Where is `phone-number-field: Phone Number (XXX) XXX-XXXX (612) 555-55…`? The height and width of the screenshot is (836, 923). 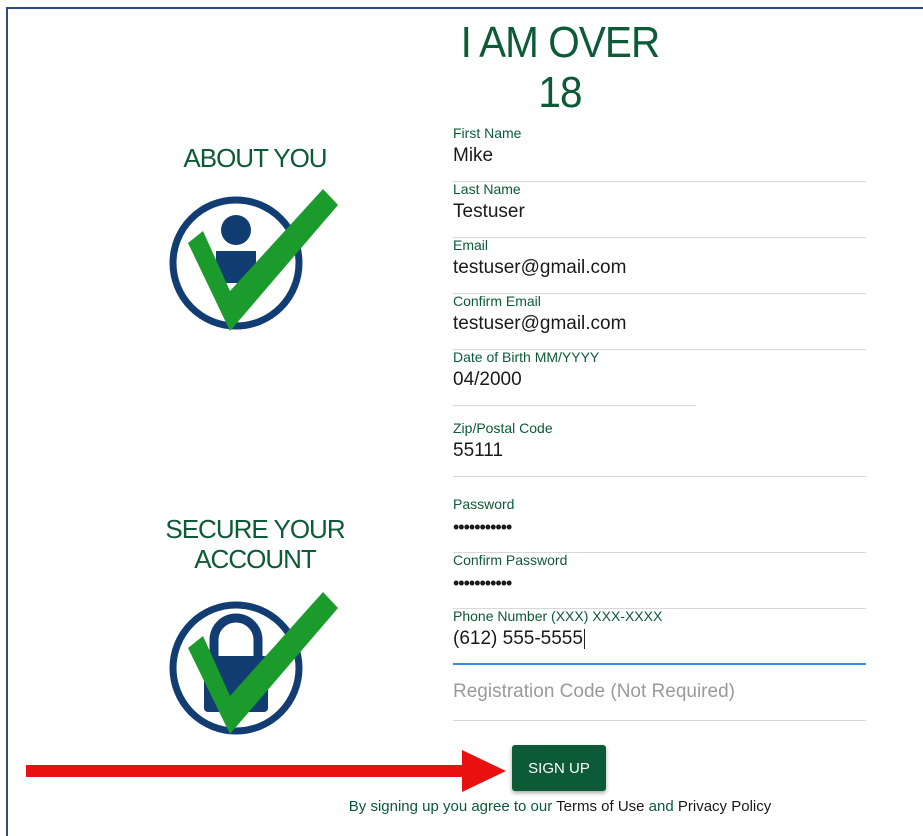 phone-number-field: Phone Number (XXX) XXX-XXXX (612) 555-55… is located at coordinates (659, 636).